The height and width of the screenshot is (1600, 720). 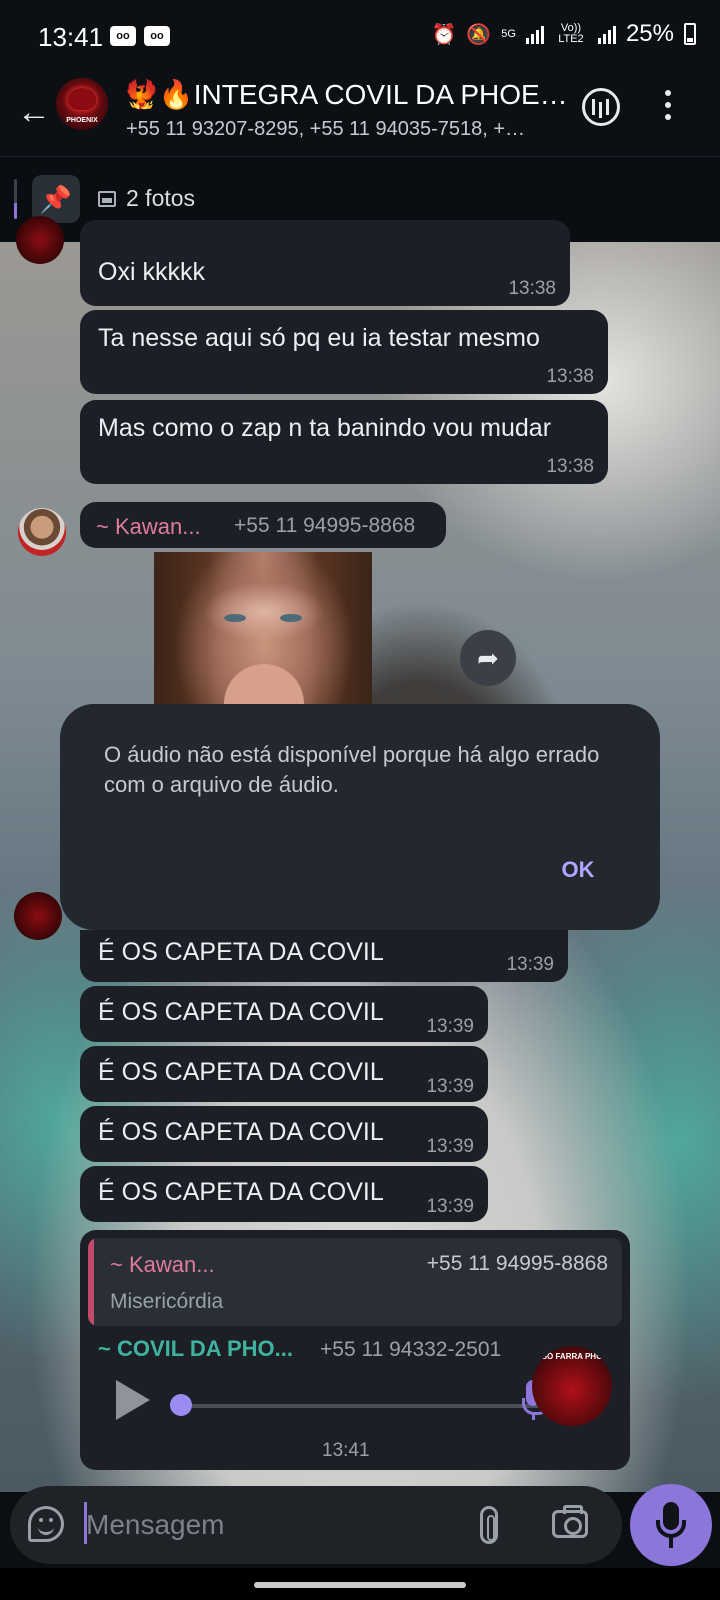 I want to click on back-arrow-icon: ←, so click(x=34, y=112).